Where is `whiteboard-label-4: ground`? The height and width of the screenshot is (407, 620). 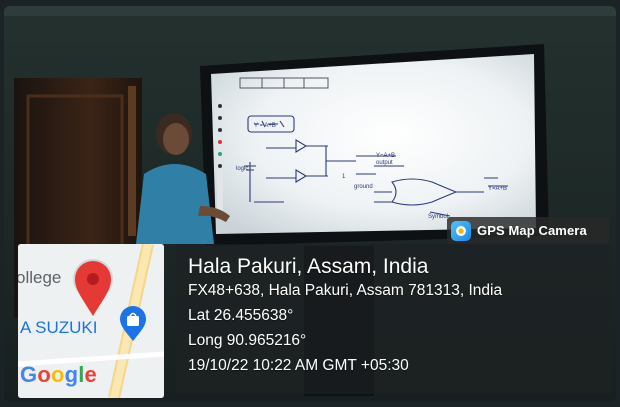
whiteboard-label-4: ground is located at coordinates (363, 187).